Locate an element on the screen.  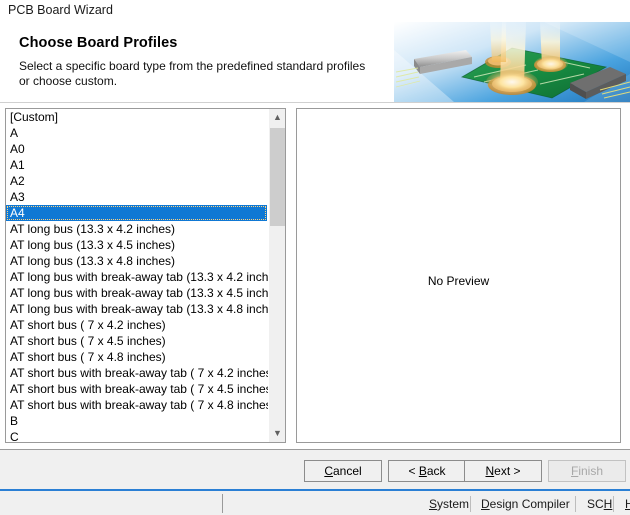
list-item: AT short bus ( 7 x 4.8 inches) is located at coordinates (137, 357).